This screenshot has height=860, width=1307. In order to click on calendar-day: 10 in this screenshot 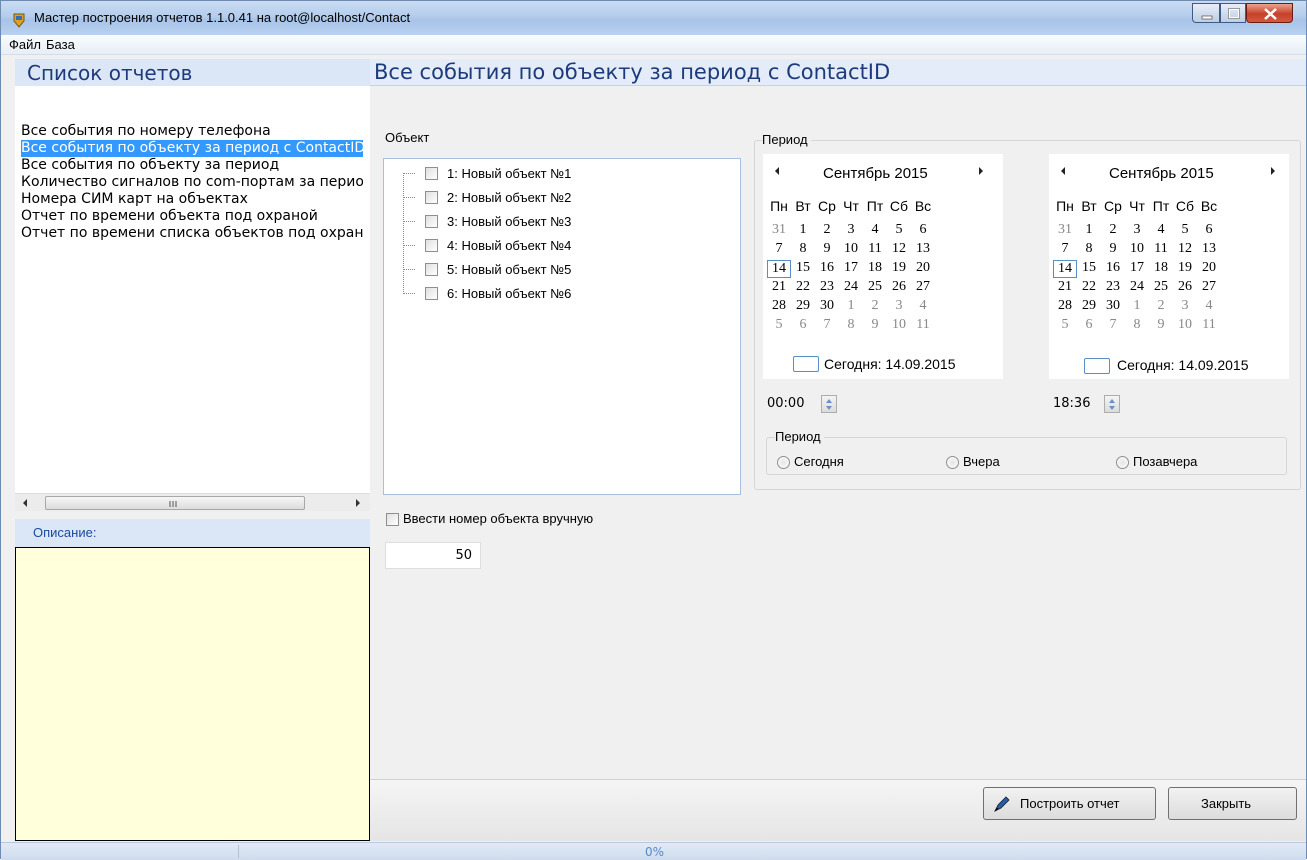, I will do `click(899, 325)`.